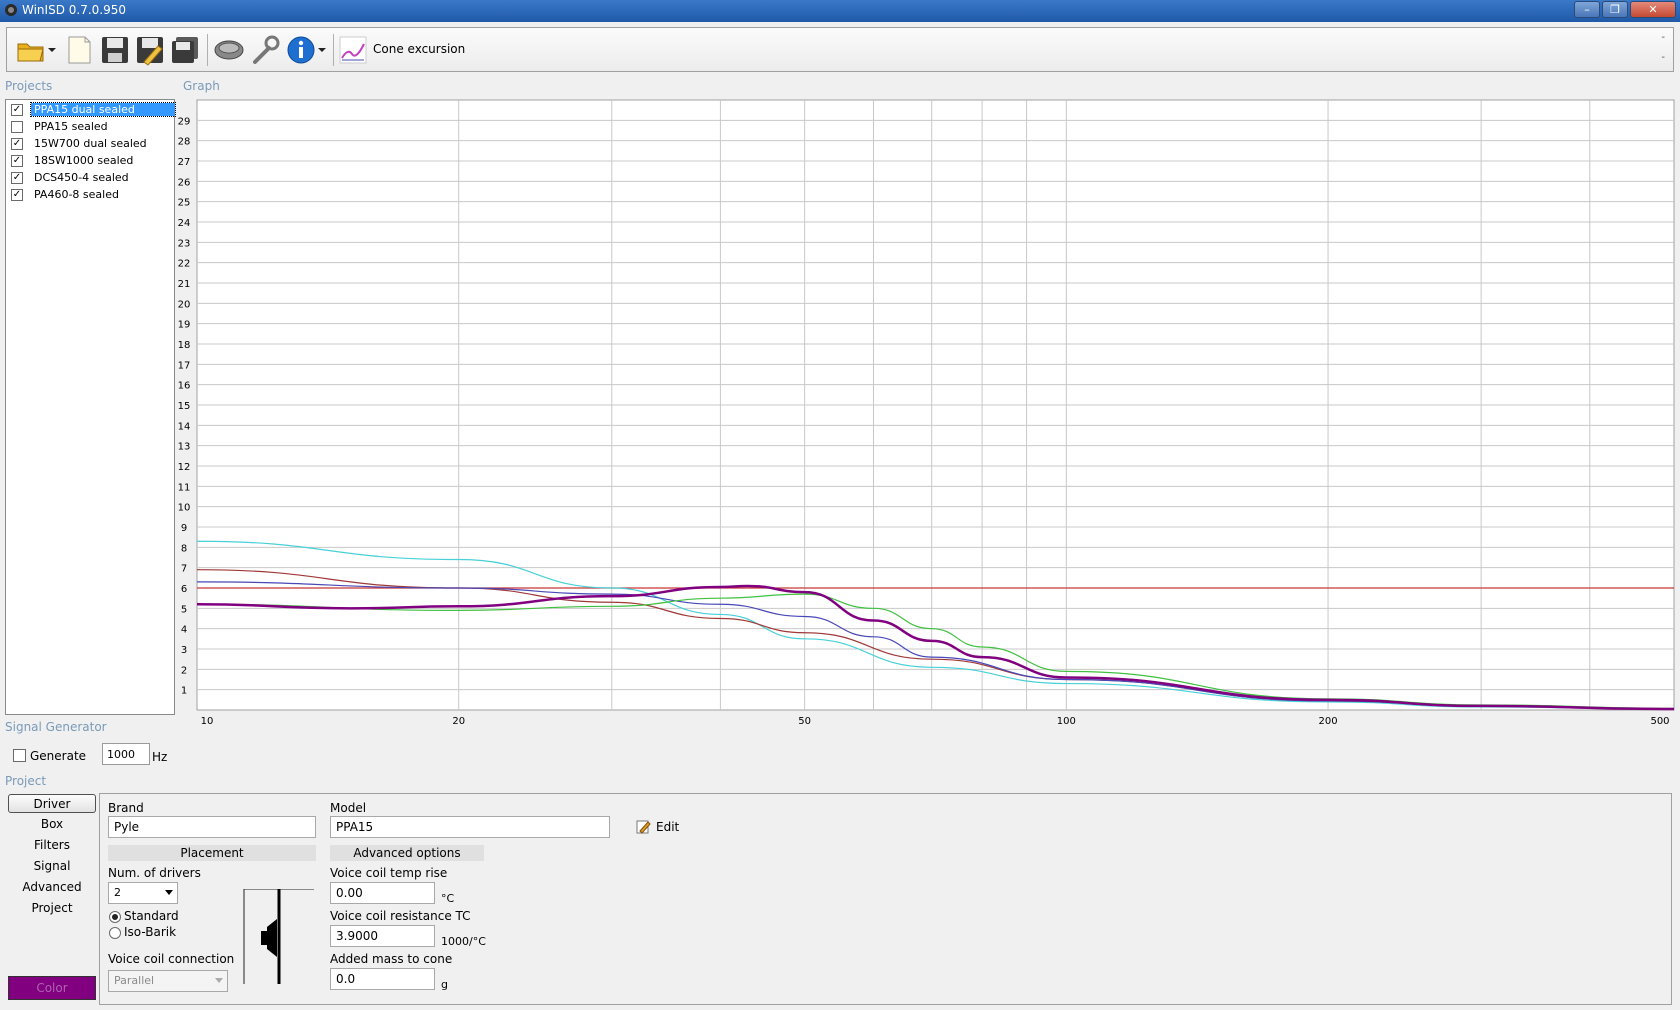  What do you see at coordinates (81, 177) in the screenshot?
I see `project-label: DCS450-4 sealed` at bounding box center [81, 177].